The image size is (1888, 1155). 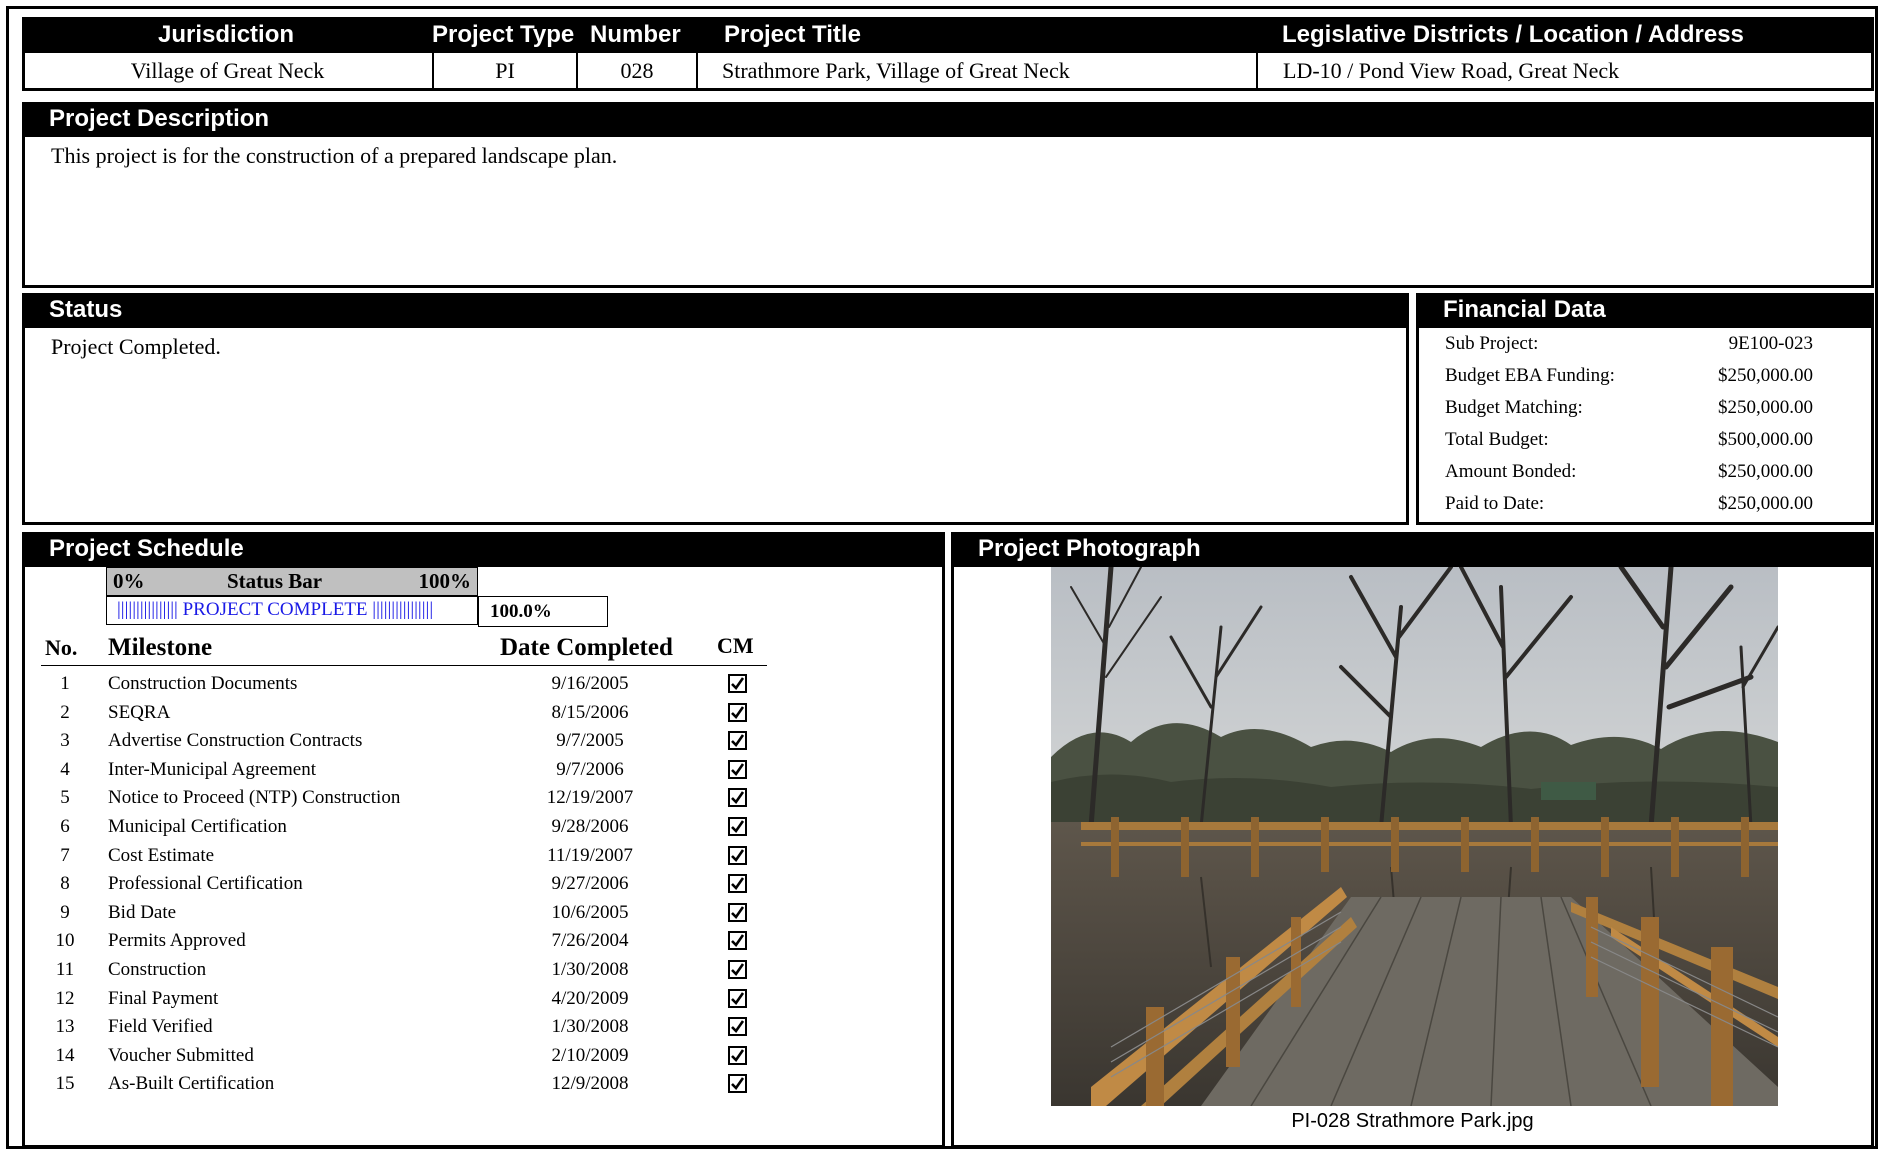 I want to click on milestone-no: 2, so click(x=65, y=712).